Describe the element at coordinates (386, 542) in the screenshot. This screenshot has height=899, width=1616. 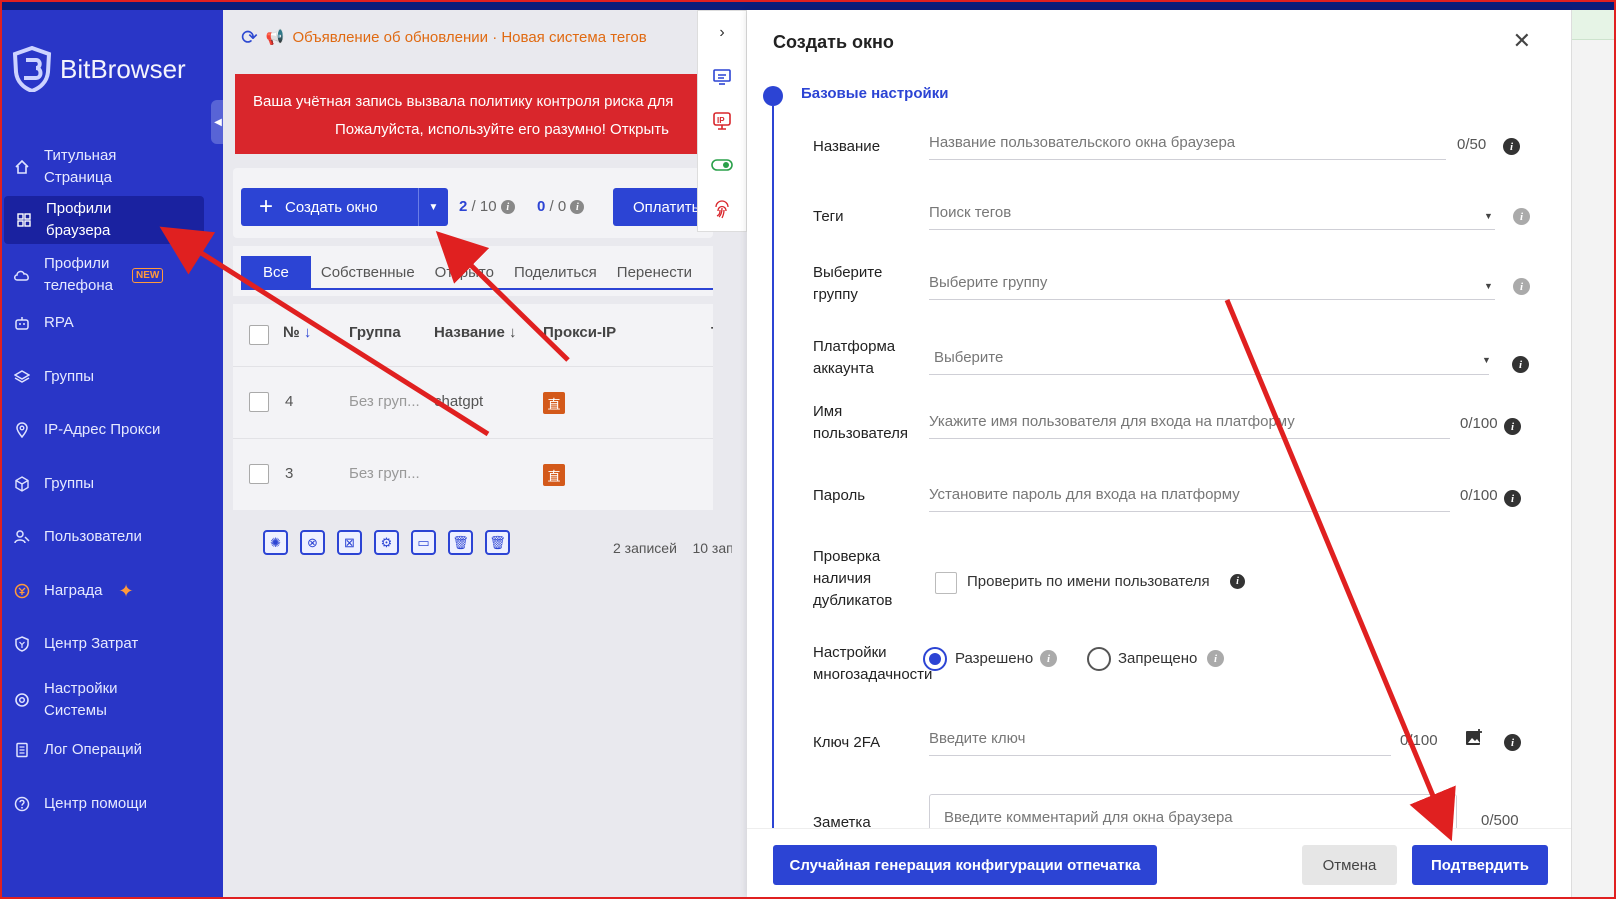
I see `robot-icon: ⚙` at that location.